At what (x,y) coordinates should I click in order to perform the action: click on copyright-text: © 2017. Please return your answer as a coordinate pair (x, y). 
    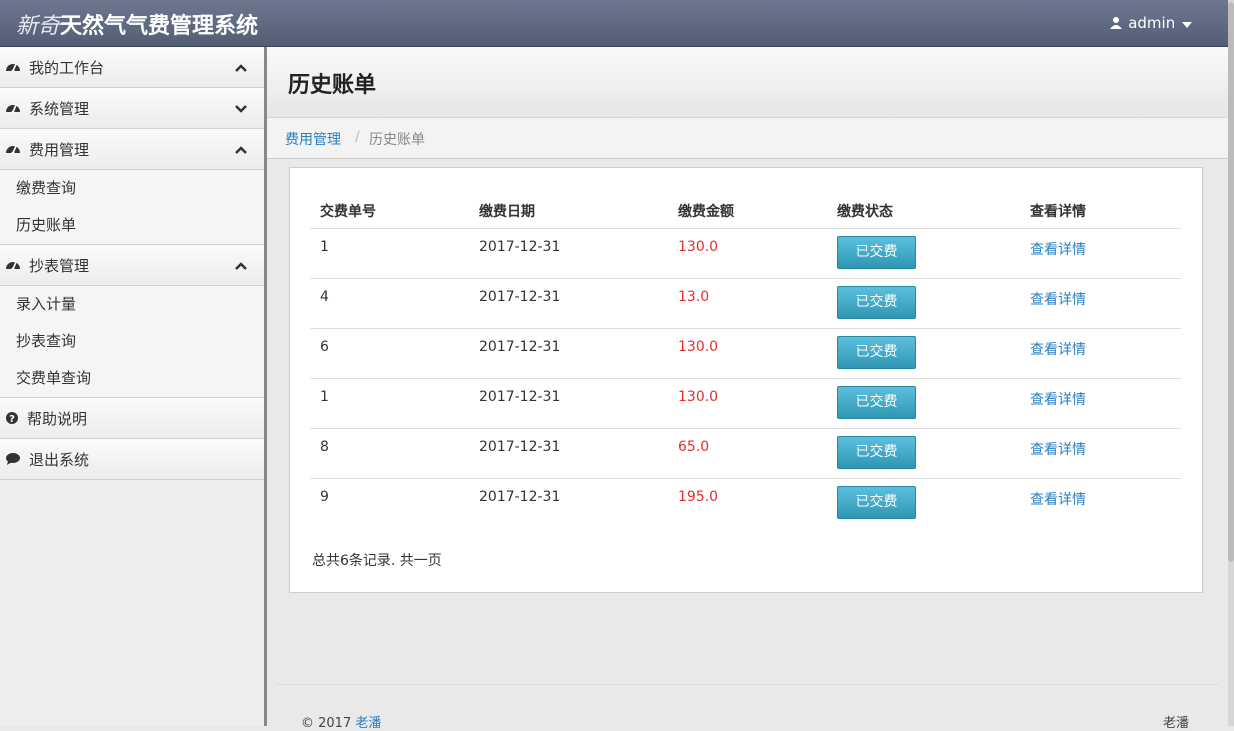
    Looking at the image, I should click on (326, 723).